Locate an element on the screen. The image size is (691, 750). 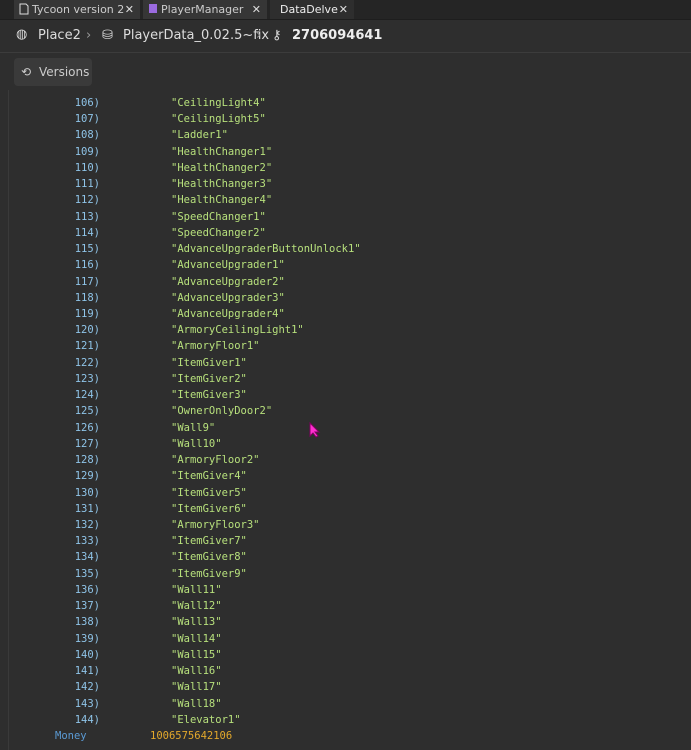
entry-index: 109) is located at coordinates (87, 151).